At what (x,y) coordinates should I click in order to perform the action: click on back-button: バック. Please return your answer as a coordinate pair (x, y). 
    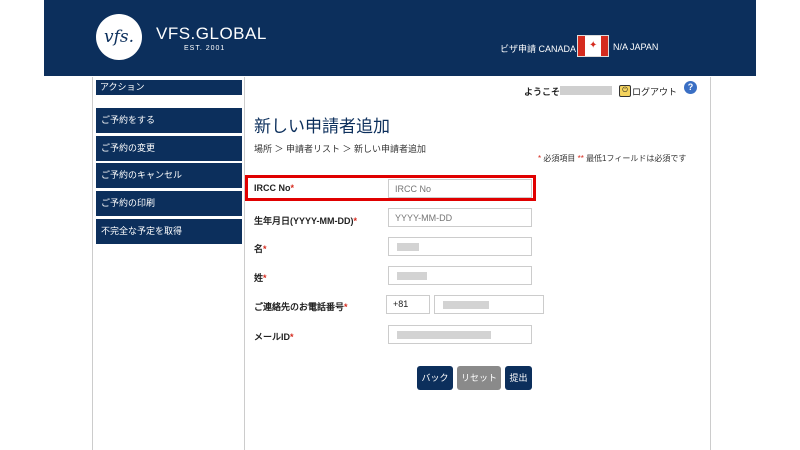
    Looking at the image, I should click on (435, 378).